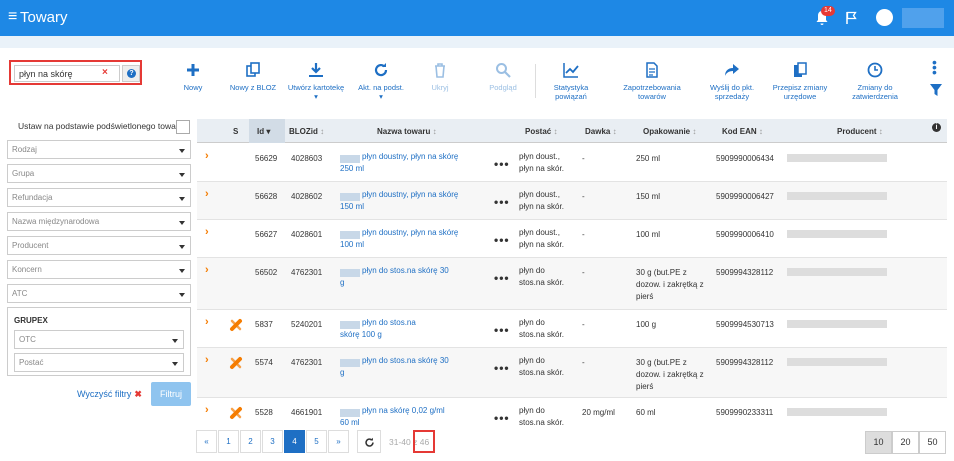 The image size is (954, 461). Describe the element at coordinates (800, 81) in the screenshot. I see `rewrite-office-button: Przepisz zmiany urzędowe` at that location.